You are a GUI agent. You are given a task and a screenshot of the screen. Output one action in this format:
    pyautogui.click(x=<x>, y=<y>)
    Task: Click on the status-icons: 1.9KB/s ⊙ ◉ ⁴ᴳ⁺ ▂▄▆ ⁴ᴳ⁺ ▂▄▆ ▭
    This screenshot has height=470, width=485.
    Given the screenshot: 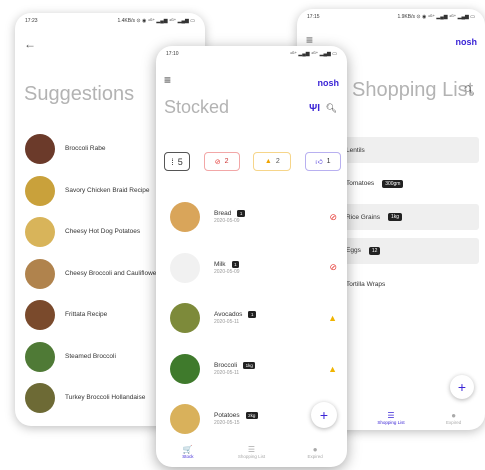 What is the action you would take?
    pyautogui.click(x=436, y=17)
    